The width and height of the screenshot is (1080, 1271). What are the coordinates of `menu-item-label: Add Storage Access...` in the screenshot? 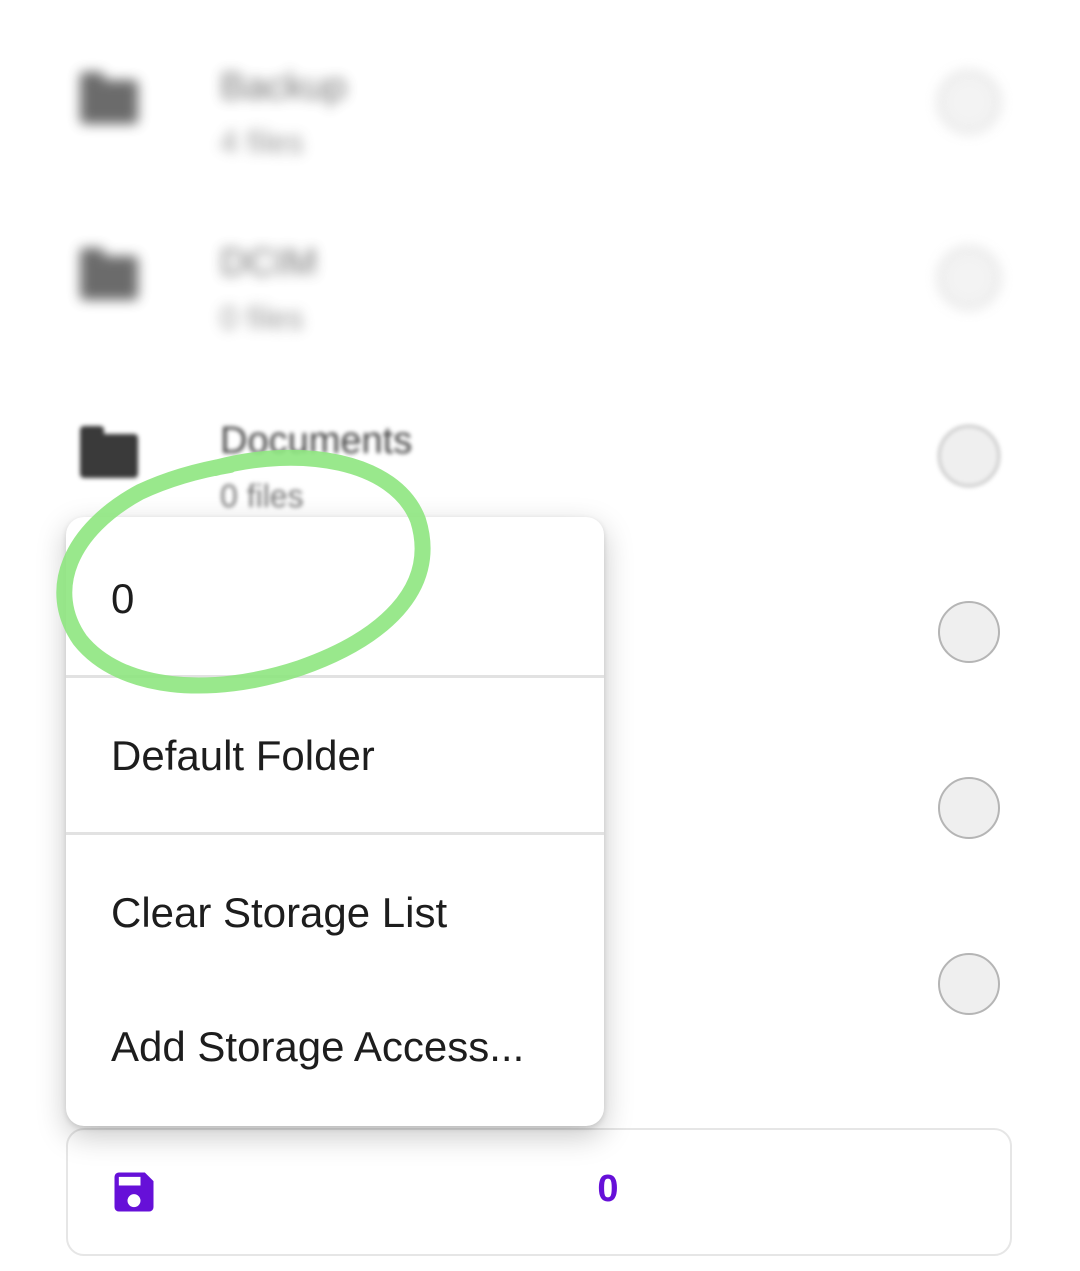 It's located at (318, 1046).